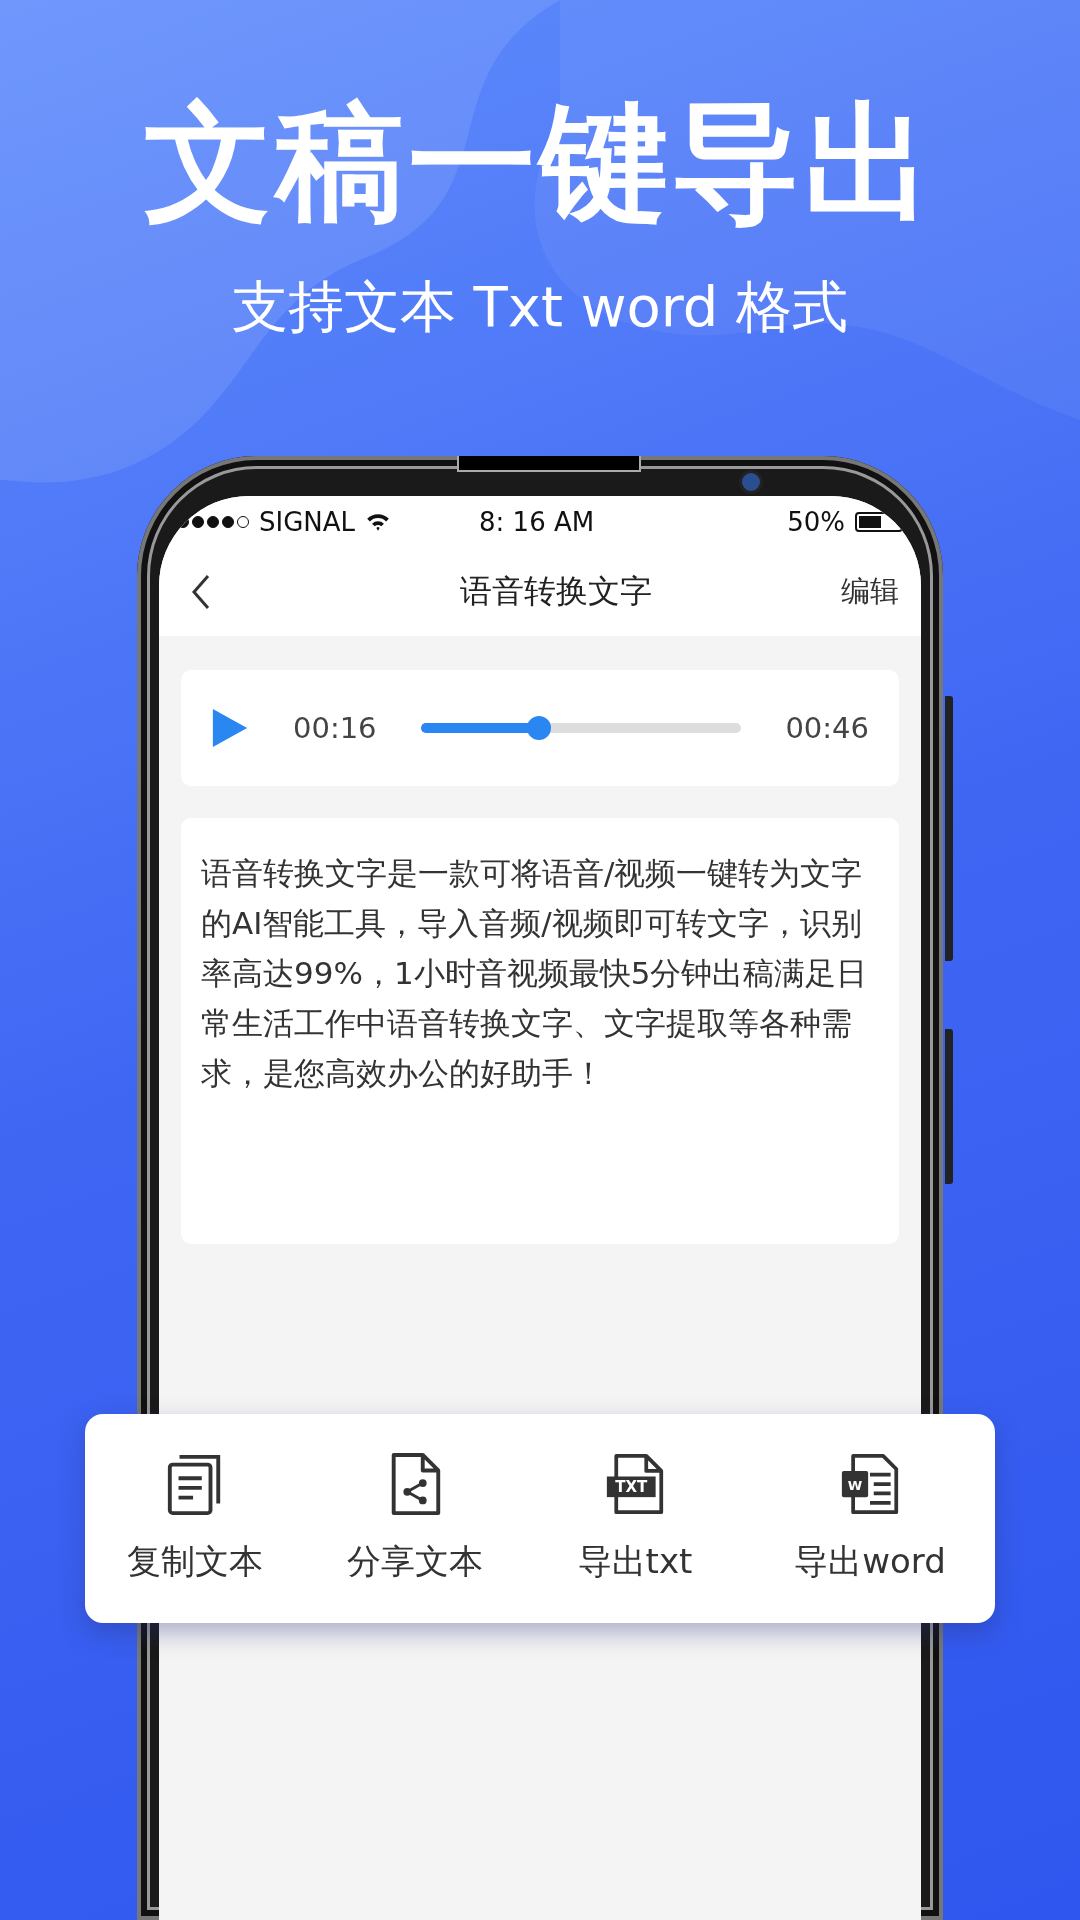 The width and height of the screenshot is (1080, 1920). I want to click on action-label: 复制文本, so click(195, 1561).